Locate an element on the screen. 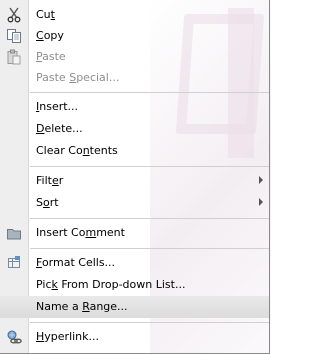  menu-item-label: Insert Comment is located at coordinates (80, 232).